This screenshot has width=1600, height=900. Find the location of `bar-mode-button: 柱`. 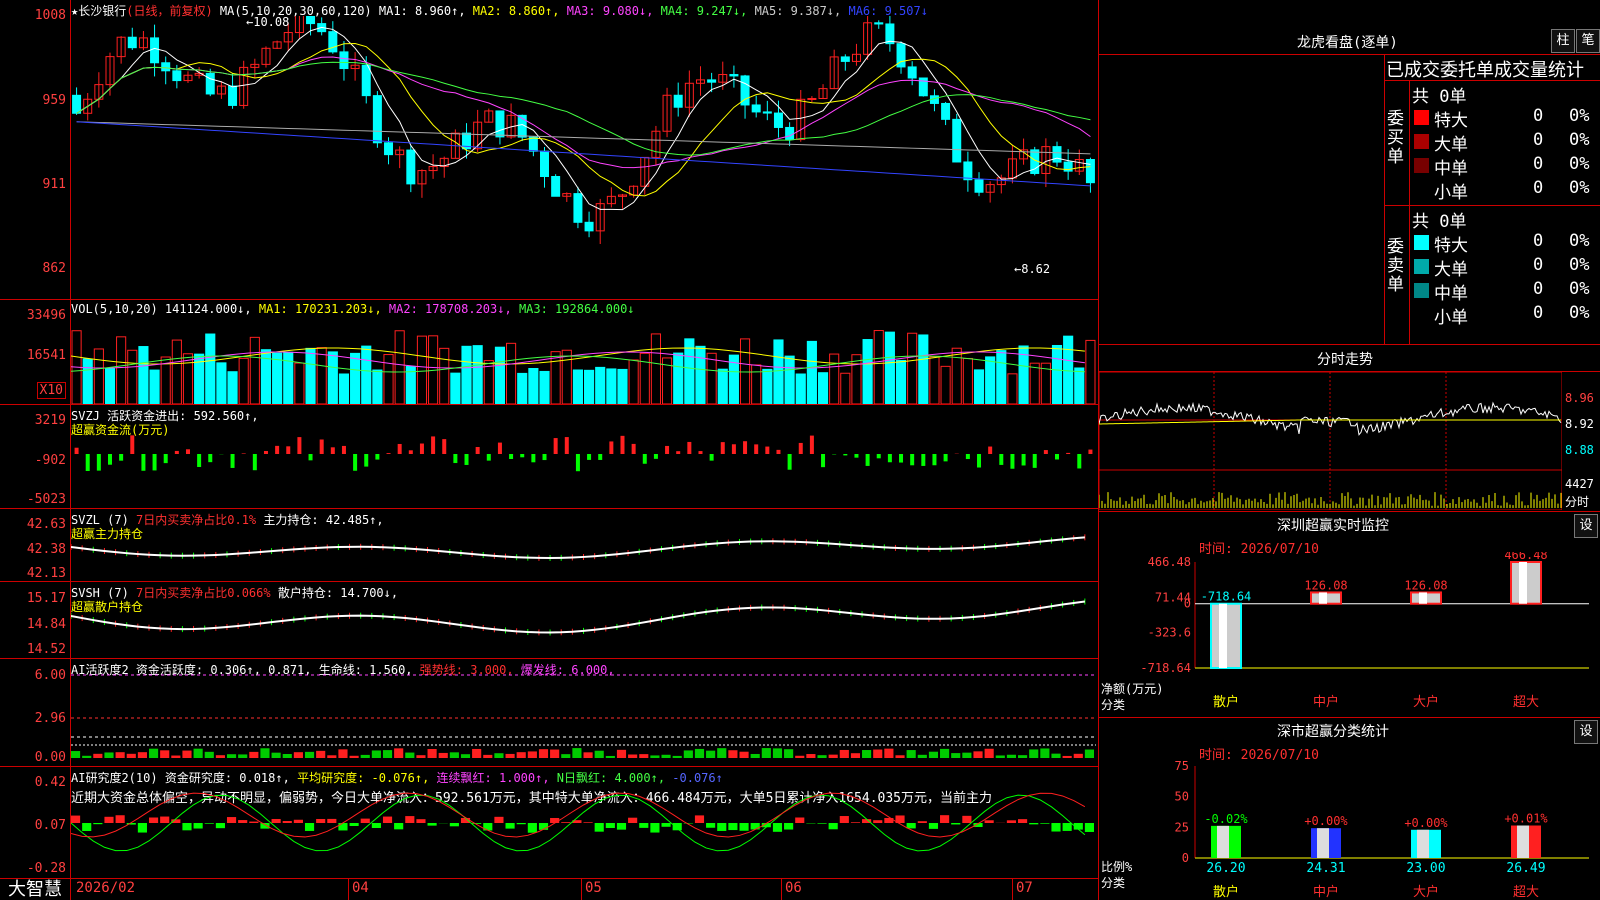

bar-mode-button: 柱 is located at coordinates (1563, 41).